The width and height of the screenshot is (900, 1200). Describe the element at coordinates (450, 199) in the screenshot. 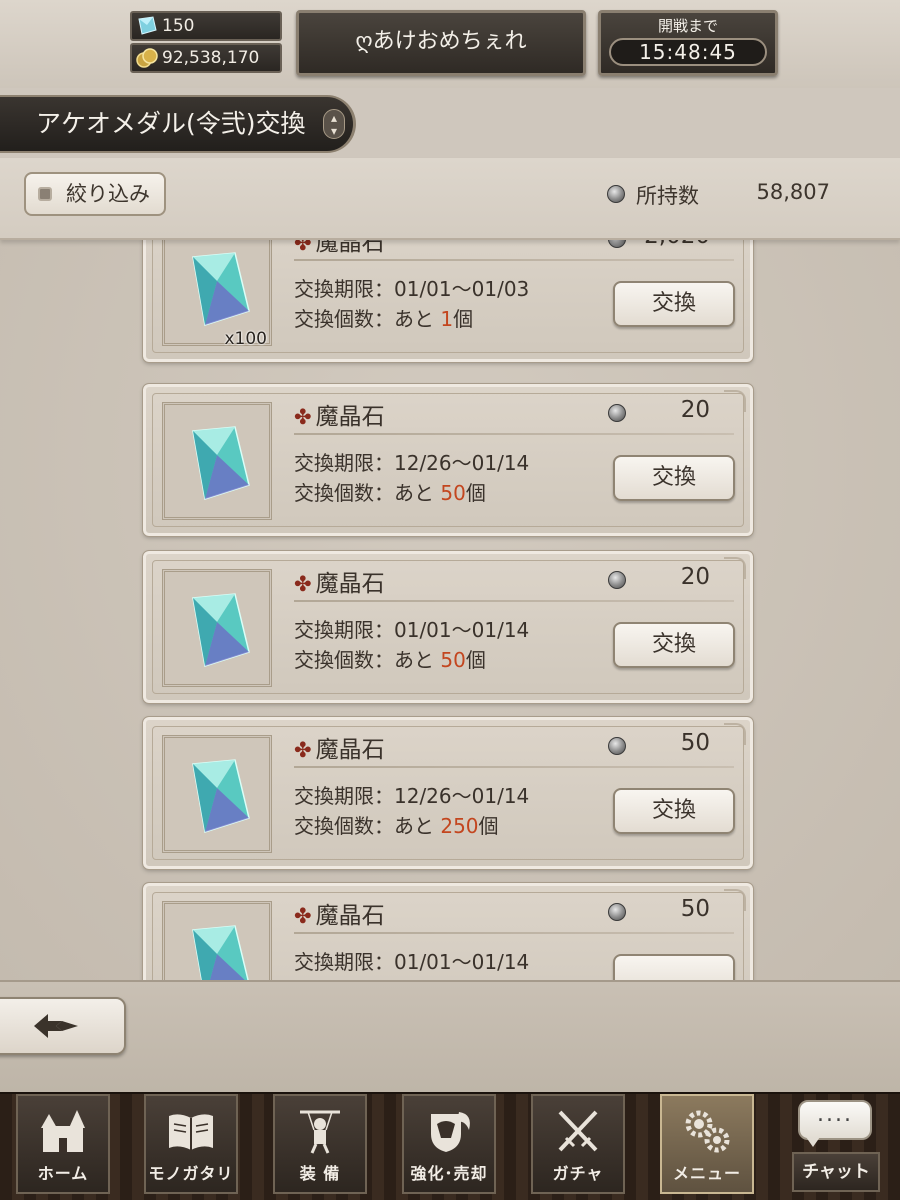

I see `filter-bar: 絞り込み 所持数 58,807` at that location.